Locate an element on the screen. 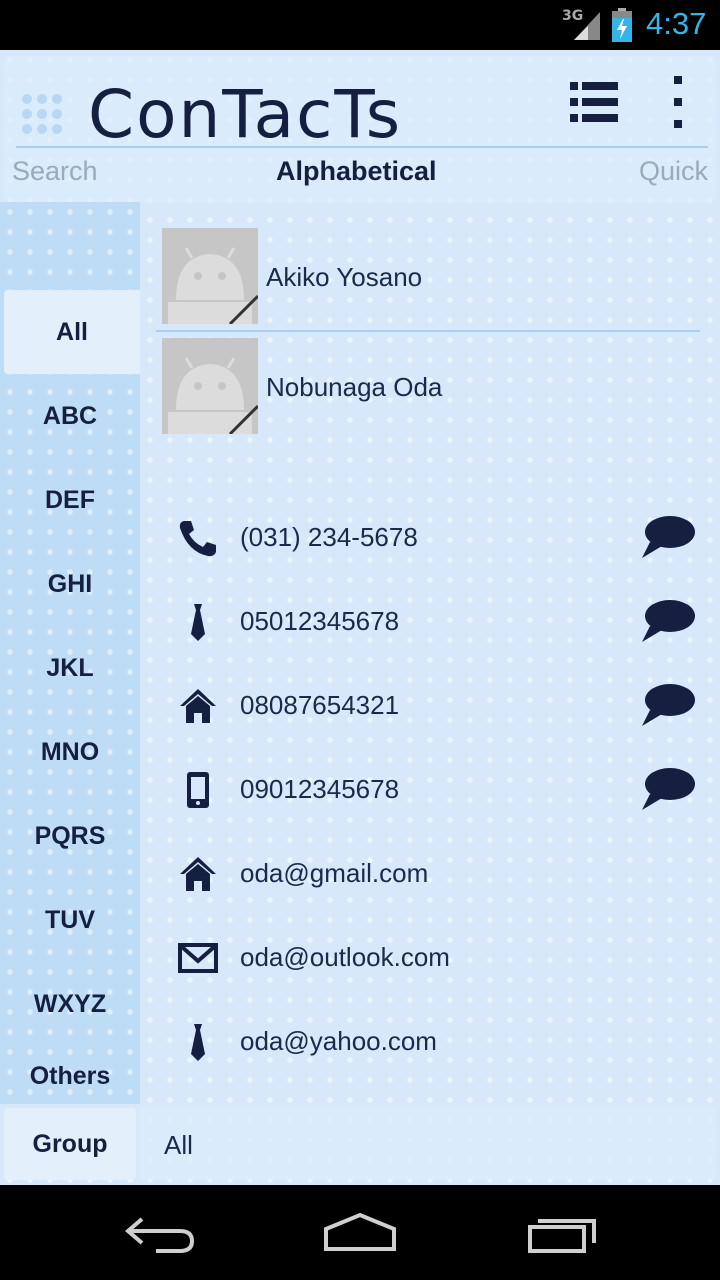 The height and width of the screenshot is (1280, 720). work-email: oda@yahoo.com is located at coordinates (338, 1041).